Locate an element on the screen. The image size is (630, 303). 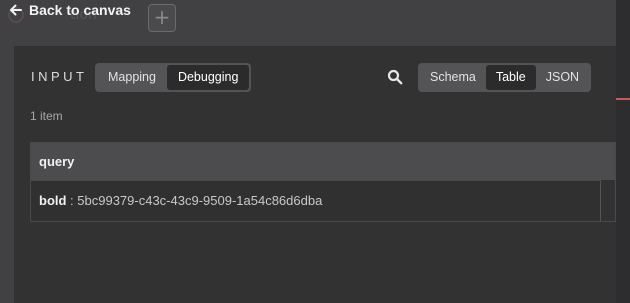
row-value: 5bc99379-c43c-43c9-9509-1a54c86d6dba is located at coordinates (200, 200).